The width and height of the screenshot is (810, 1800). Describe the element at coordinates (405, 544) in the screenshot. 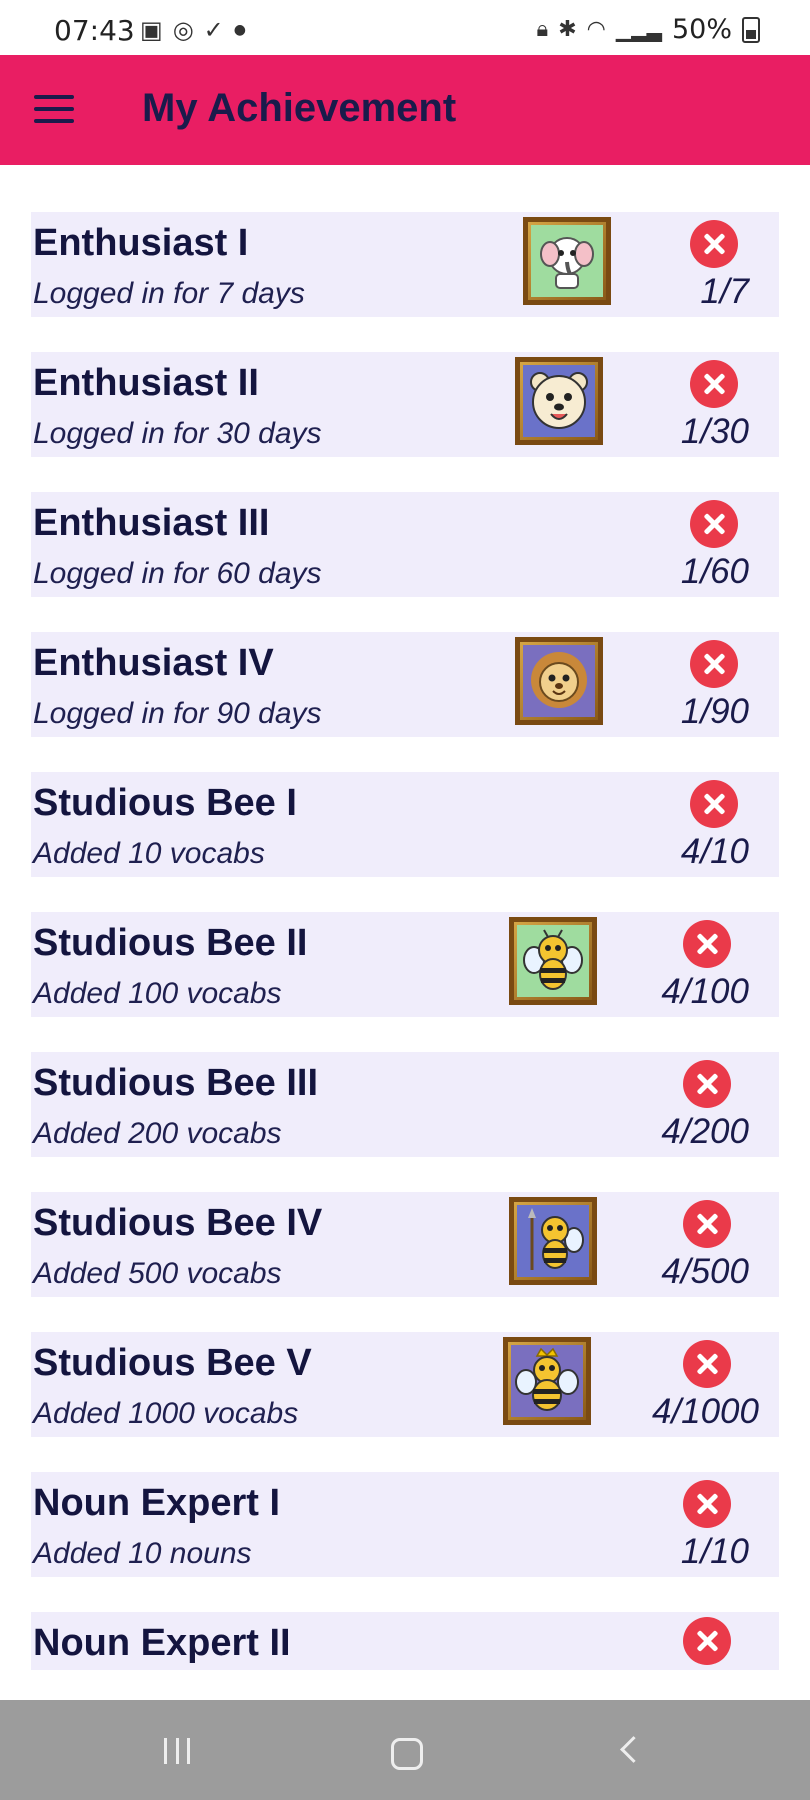

I see `achievement-row: Enthusiast III Logged in for 60 days 1/60` at that location.